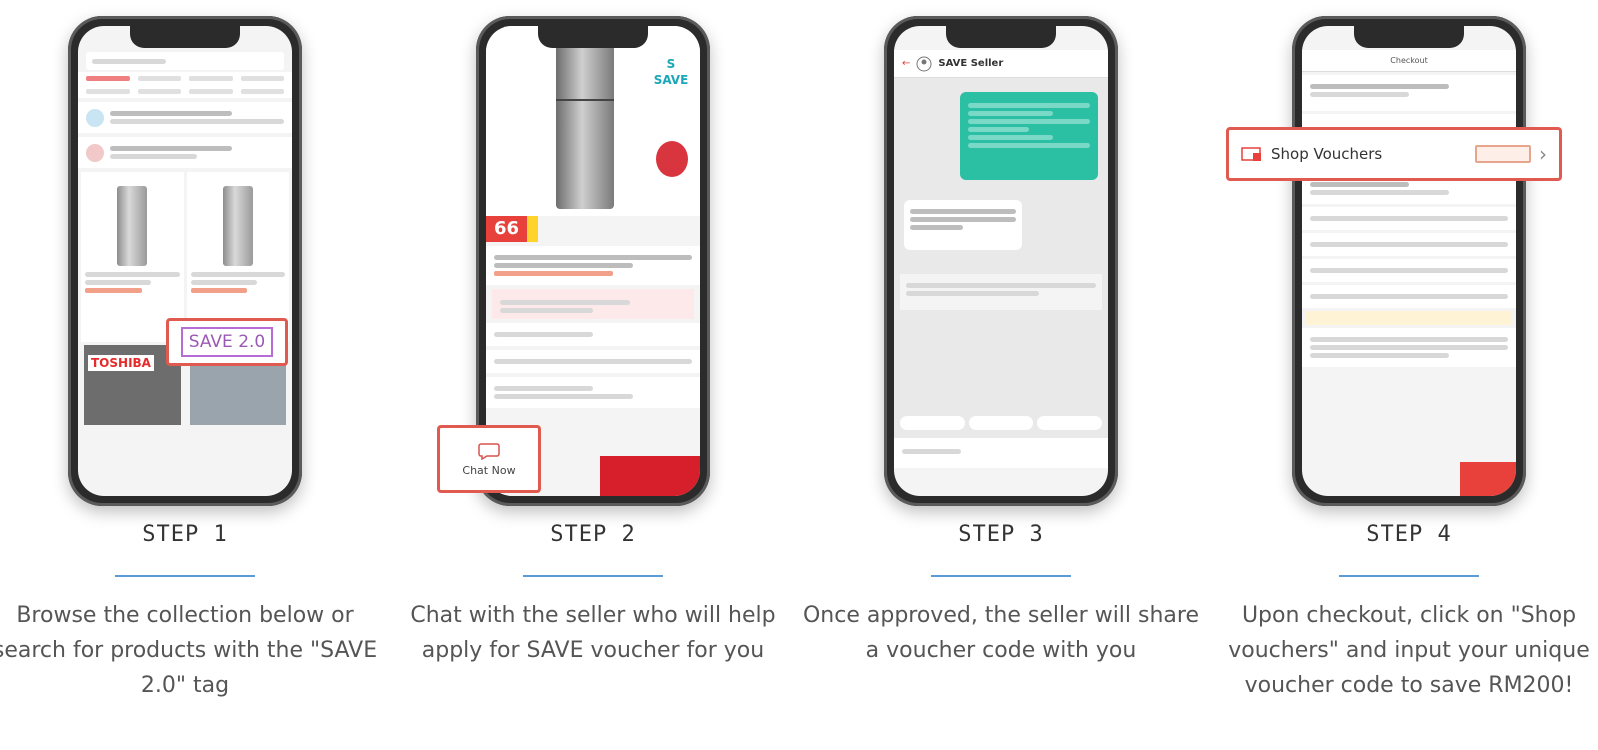 Image resolution: width=1598 pixels, height=750 pixels. Describe the element at coordinates (1001, 292) in the screenshot. I see `chat-notice` at that location.